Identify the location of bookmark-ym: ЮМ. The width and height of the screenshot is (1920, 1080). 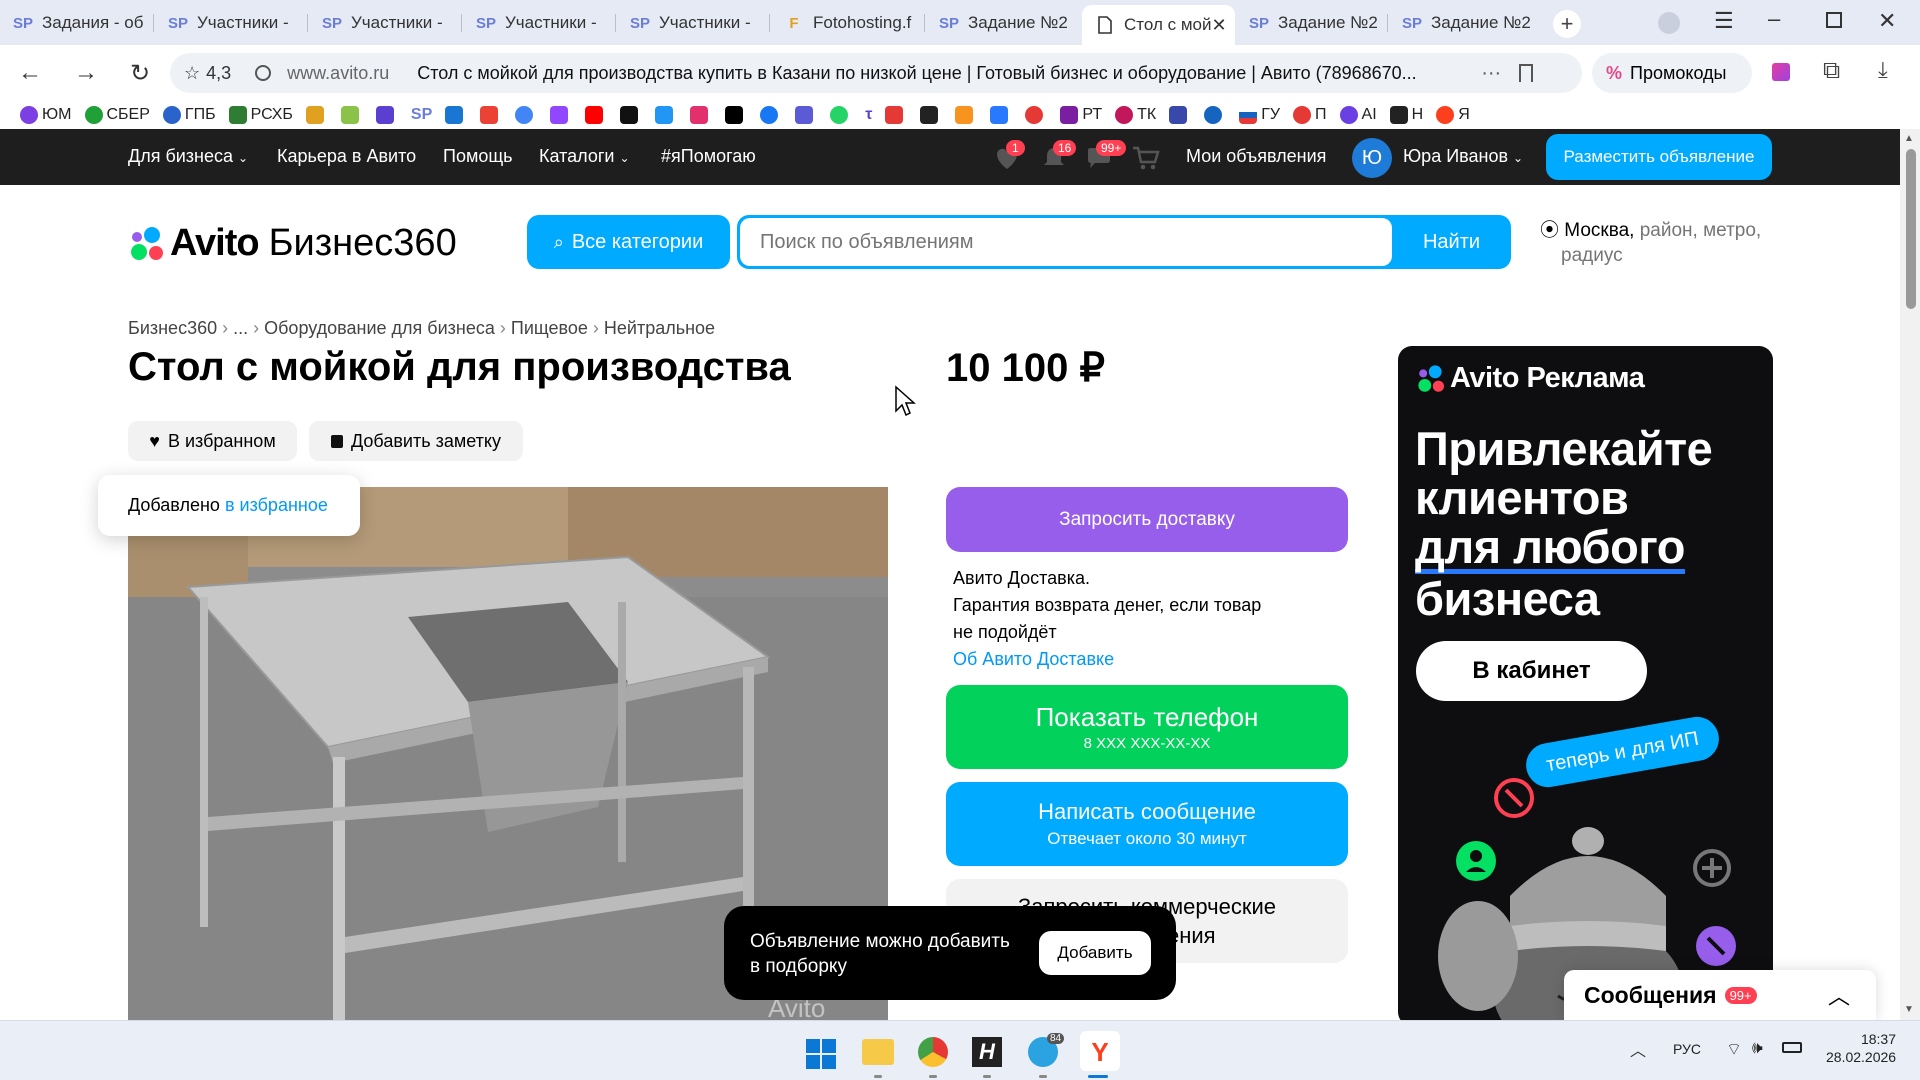
(46, 115).